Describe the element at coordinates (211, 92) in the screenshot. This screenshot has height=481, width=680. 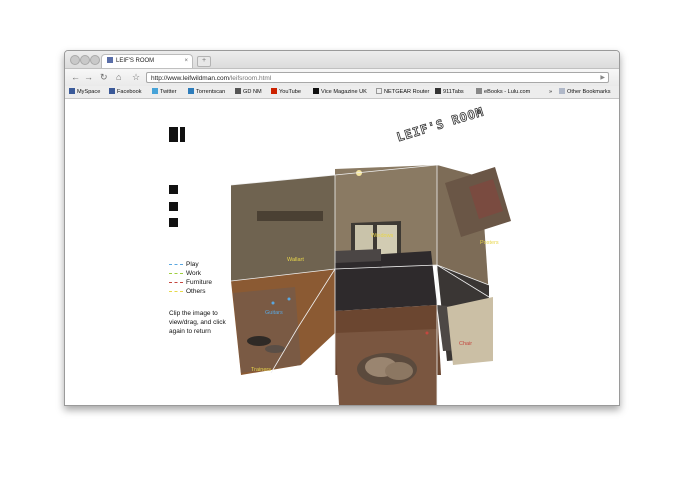
I see `bookmark-label: Torrentscan` at that location.